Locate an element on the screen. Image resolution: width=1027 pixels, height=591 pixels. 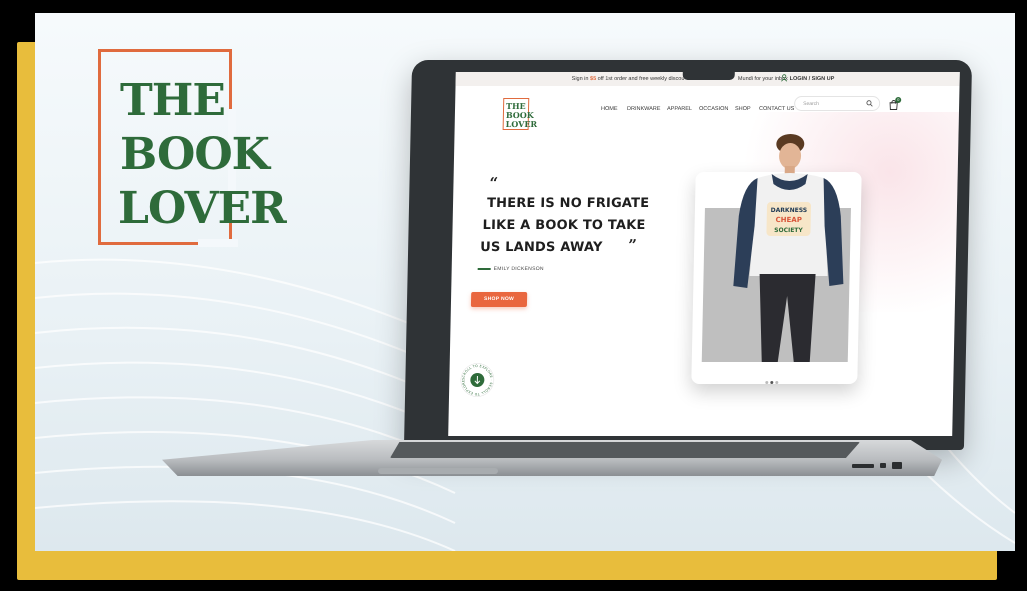
nav-occasion: OCCASION is located at coordinates (713, 109).